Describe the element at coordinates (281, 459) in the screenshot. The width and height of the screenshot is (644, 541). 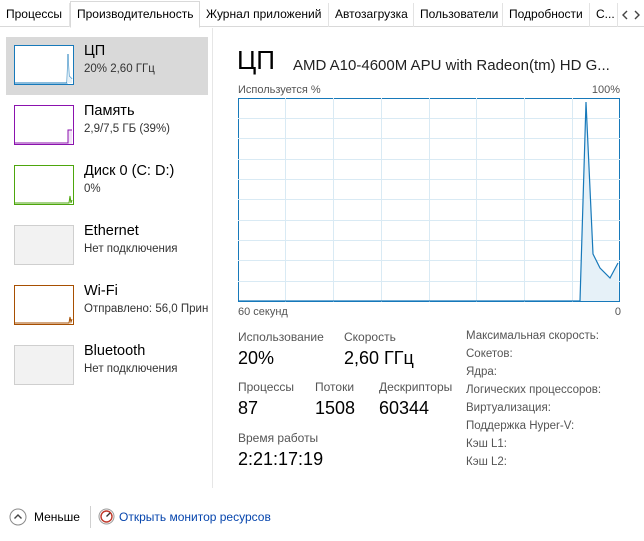
I see `uptime-value: 2:21:17:19` at that location.